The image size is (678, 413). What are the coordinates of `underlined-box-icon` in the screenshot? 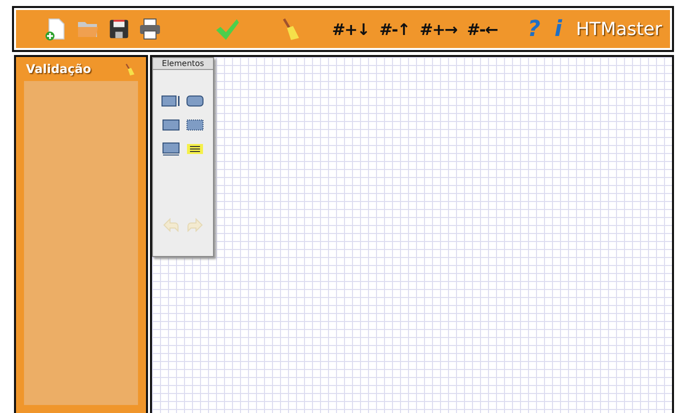 It's located at (171, 149).